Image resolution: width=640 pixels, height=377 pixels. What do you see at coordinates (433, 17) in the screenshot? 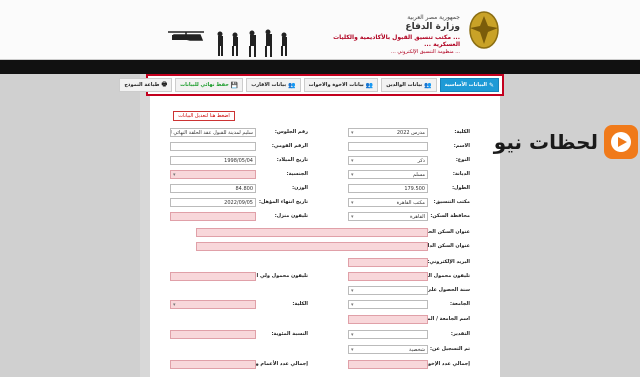
I see `republic-text: جمهورية مصر العربية` at bounding box center [433, 17].